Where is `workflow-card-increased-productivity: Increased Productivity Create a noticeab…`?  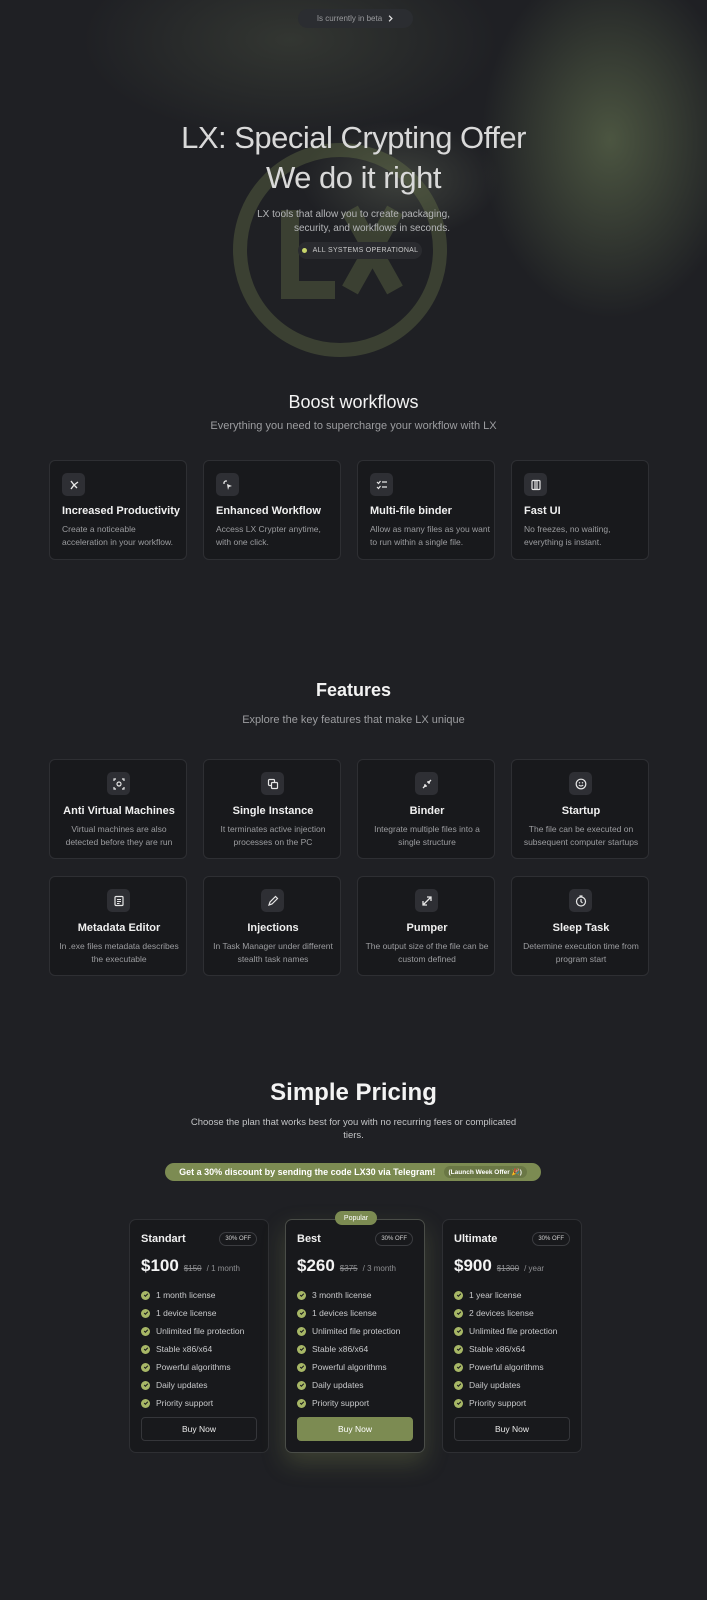 workflow-card-increased-productivity: Increased Productivity Create a noticeab… is located at coordinates (118, 510).